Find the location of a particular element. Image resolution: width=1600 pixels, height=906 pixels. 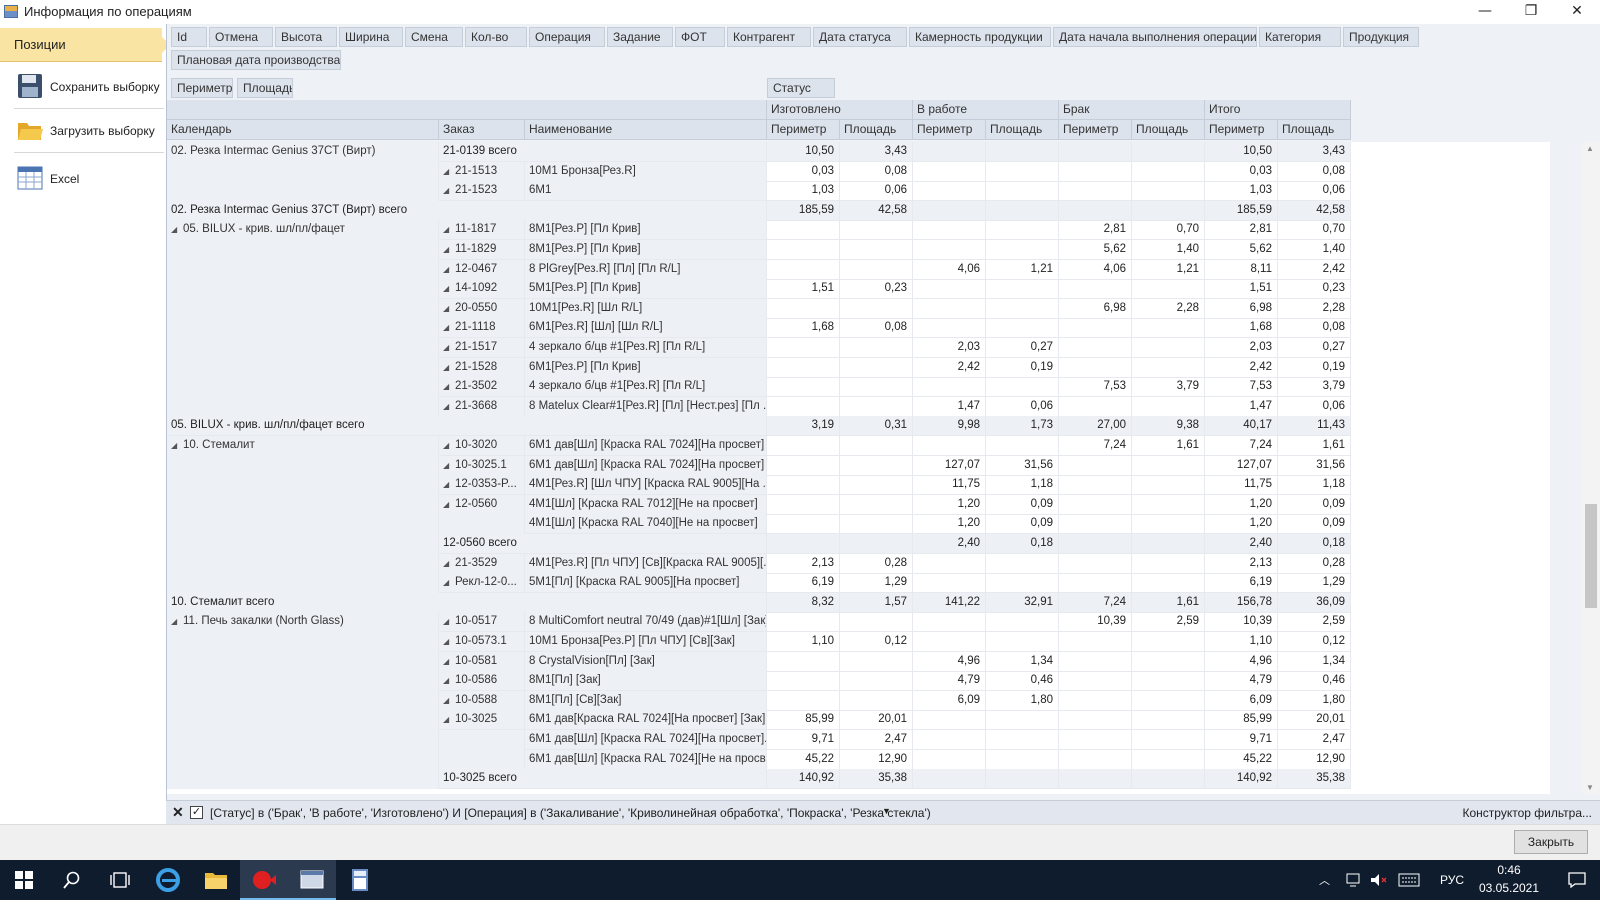

order-cell: ◢ 20-0550 is located at coordinates (482, 308).